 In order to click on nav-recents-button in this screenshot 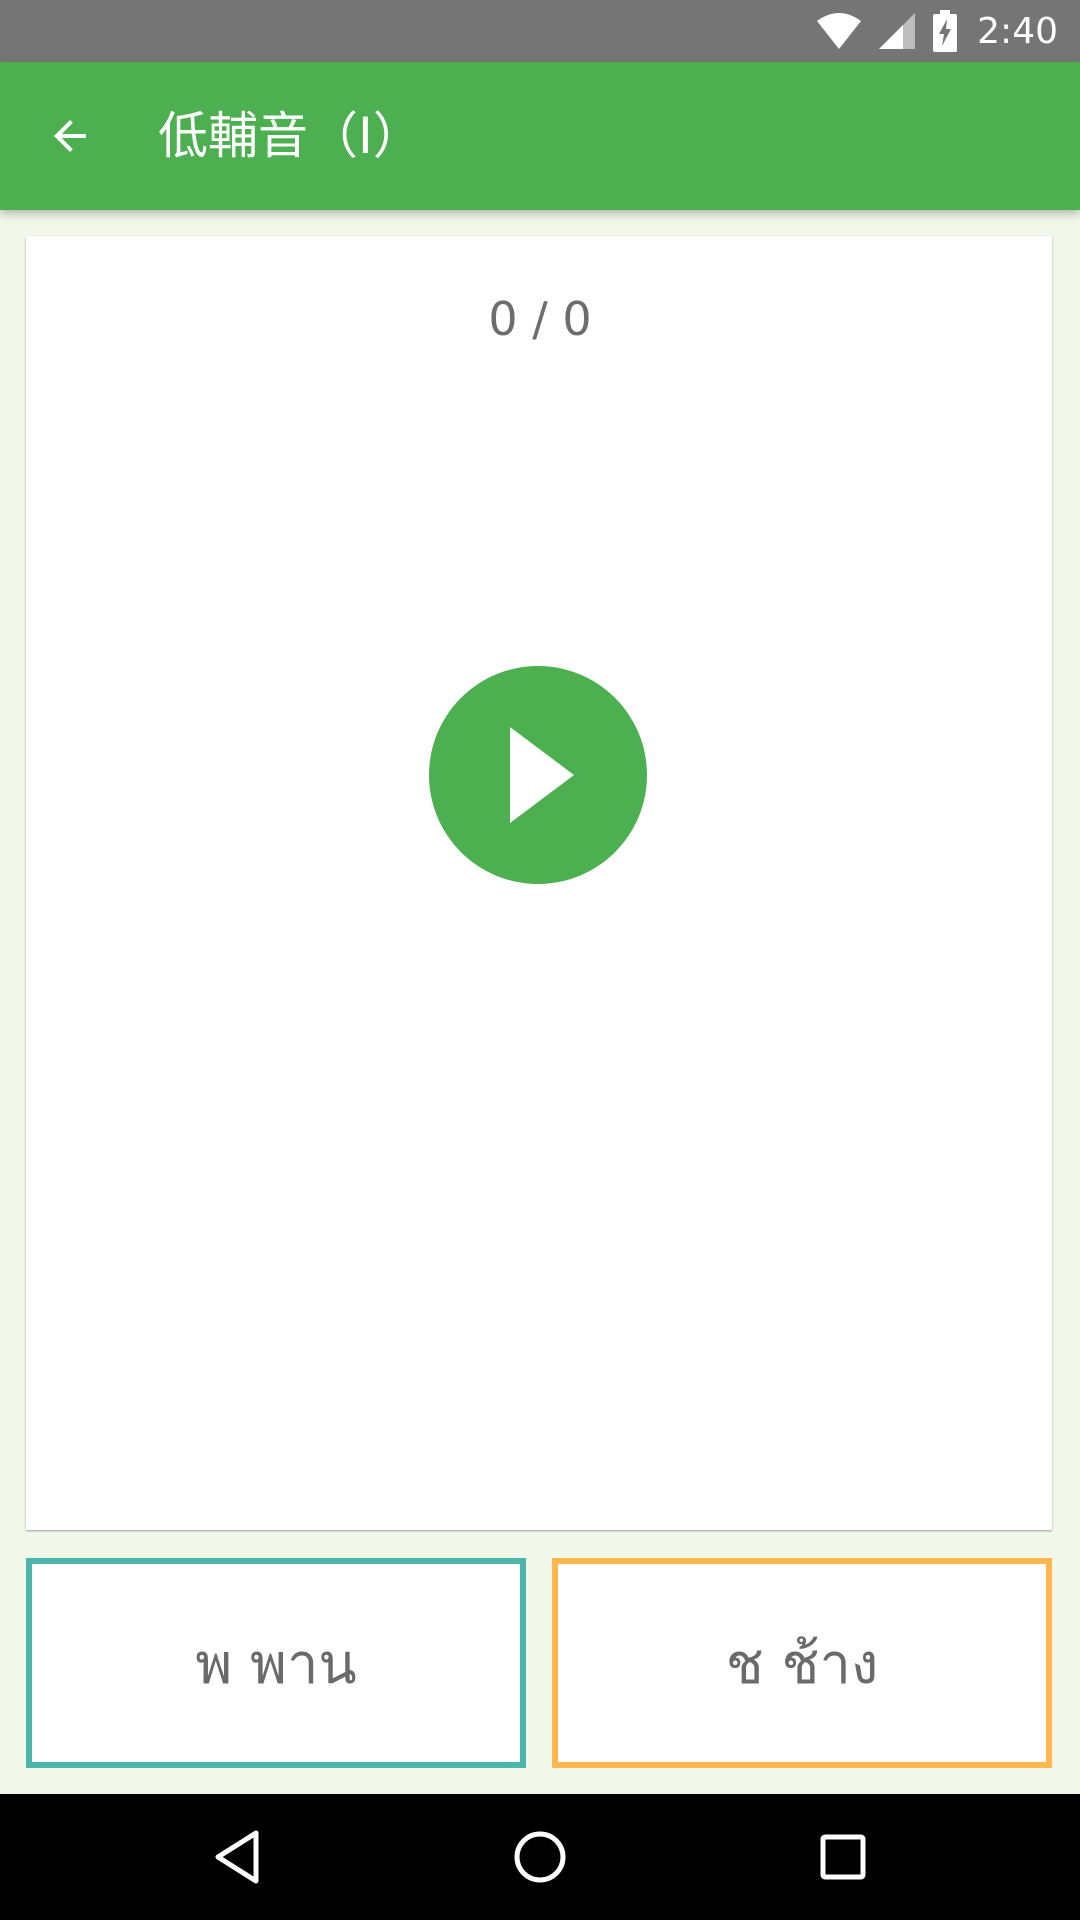, I will do `click(843, 1857)`.